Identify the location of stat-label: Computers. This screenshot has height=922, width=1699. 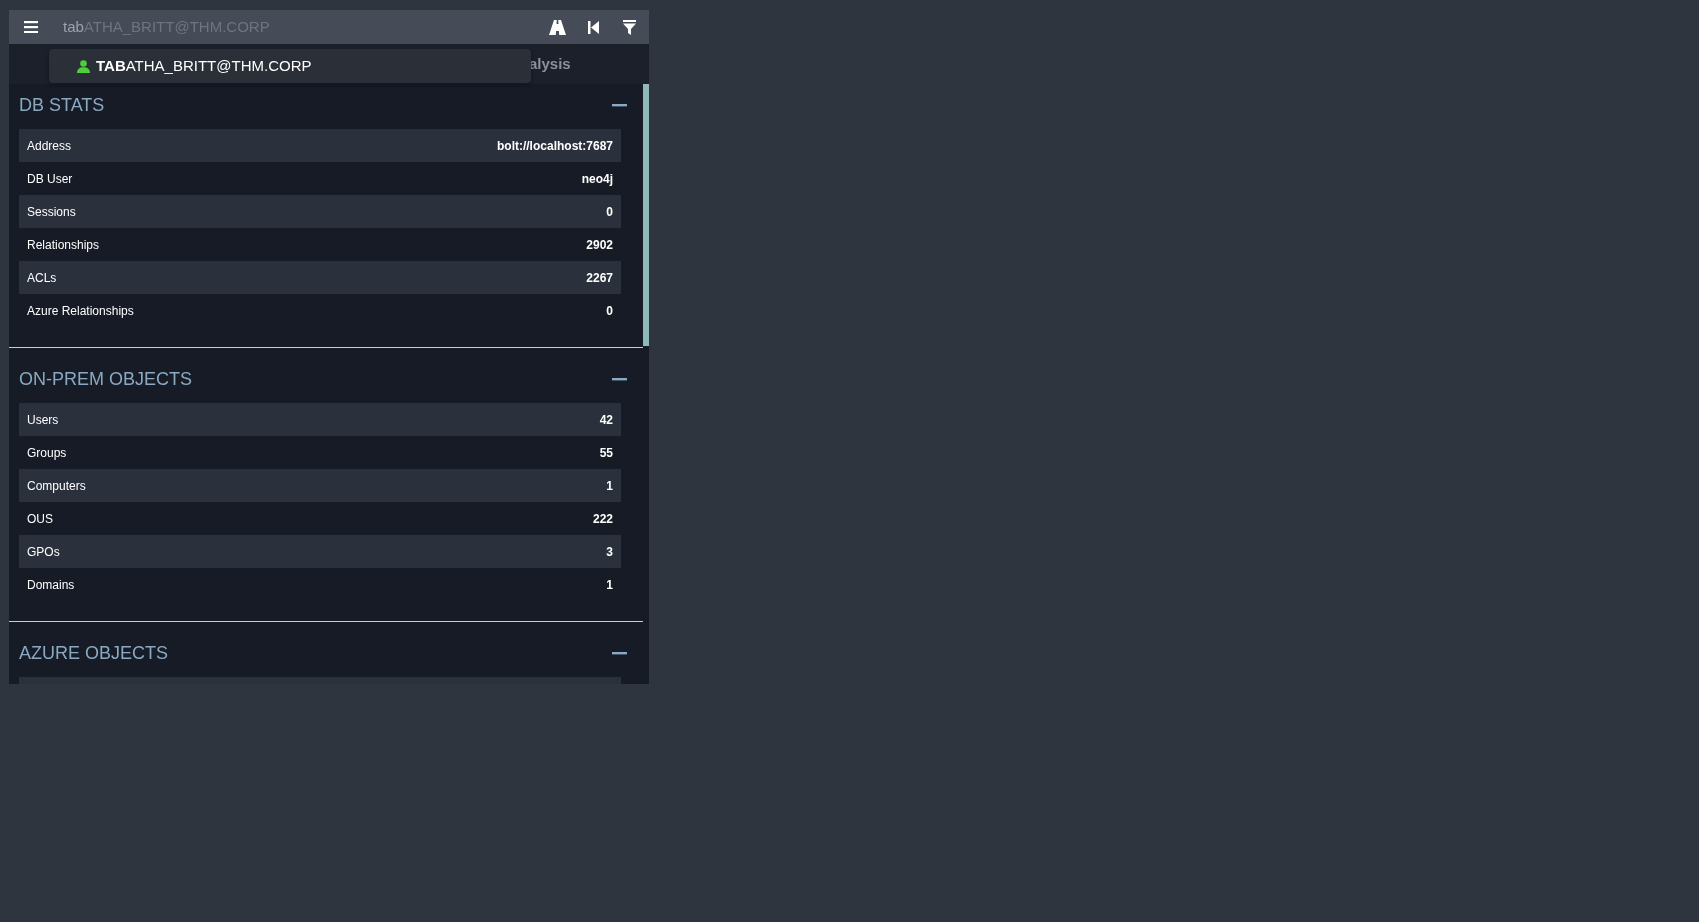
(56, 486).